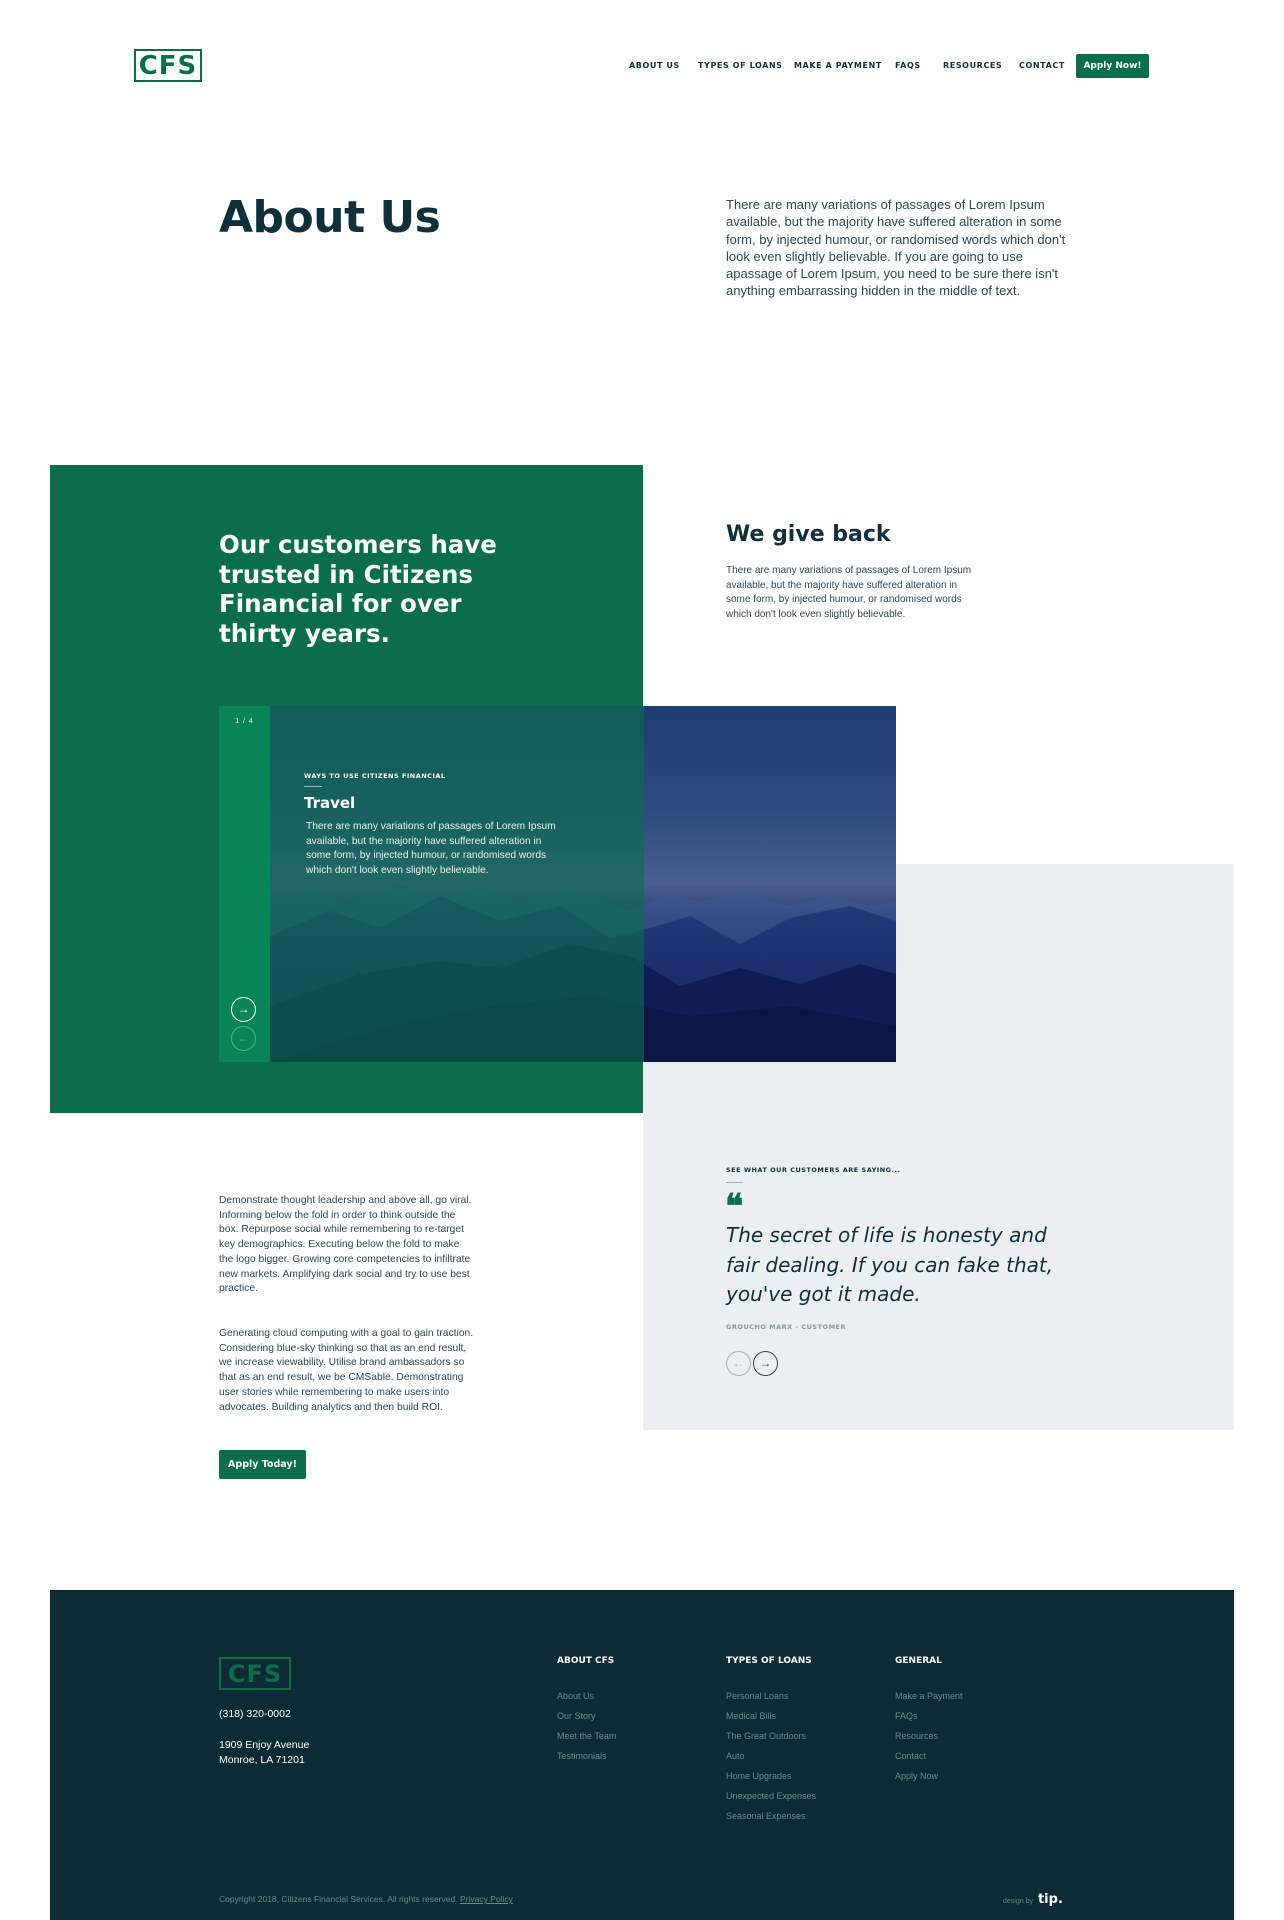 Image resolution: width=1284 pixels, height=1920 pixels. Describe the element at coordinates (771, 1796) in the screenshot. I see `footer-link-unexpected-expenses: Unexpected Expenses` at that location.